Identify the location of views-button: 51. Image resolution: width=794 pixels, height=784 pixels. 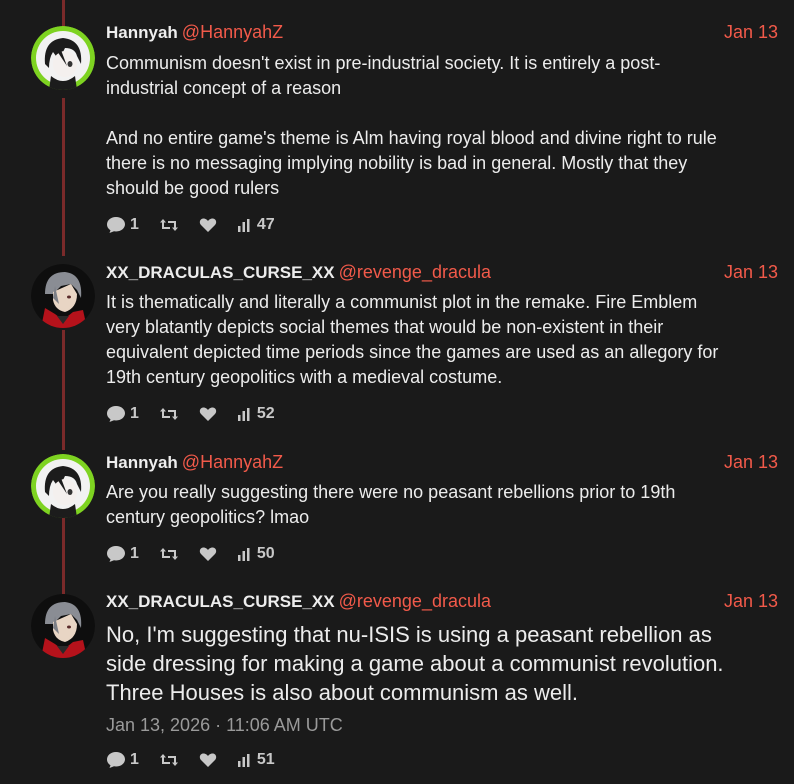
(256, 760).